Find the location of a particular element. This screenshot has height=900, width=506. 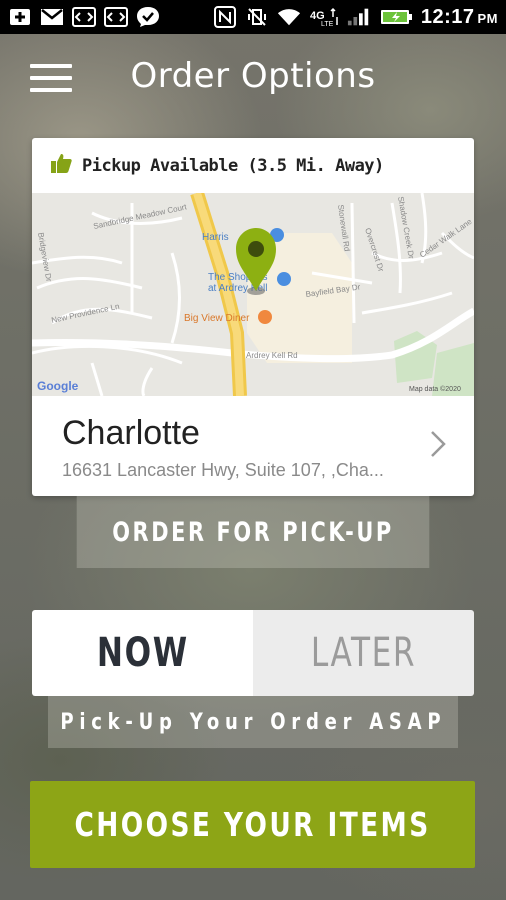

status-bar: 4G LTE 12:17 PM is located at coordinates (253, 17).